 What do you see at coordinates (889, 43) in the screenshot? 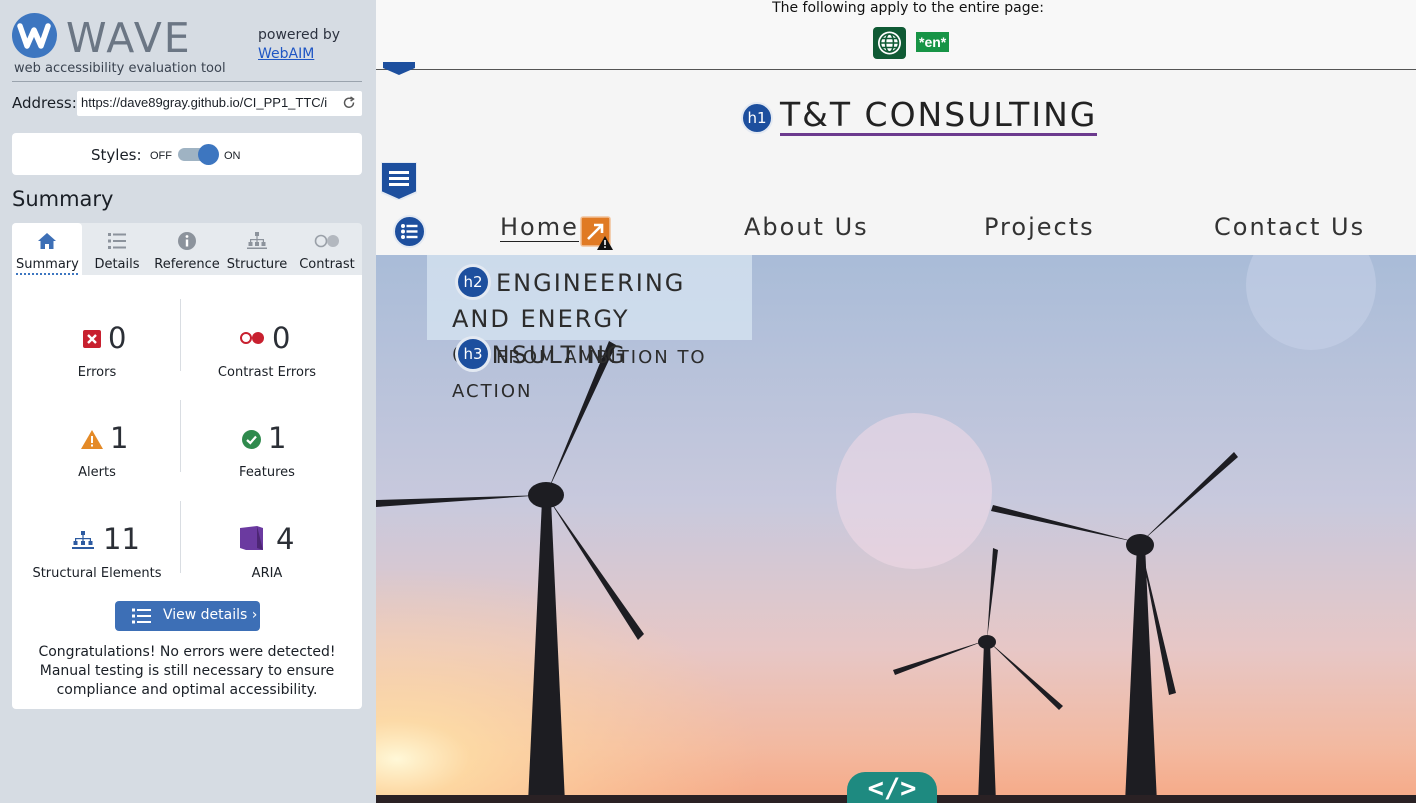
I see `language-globe-icon` at bounding box center [889, 43].